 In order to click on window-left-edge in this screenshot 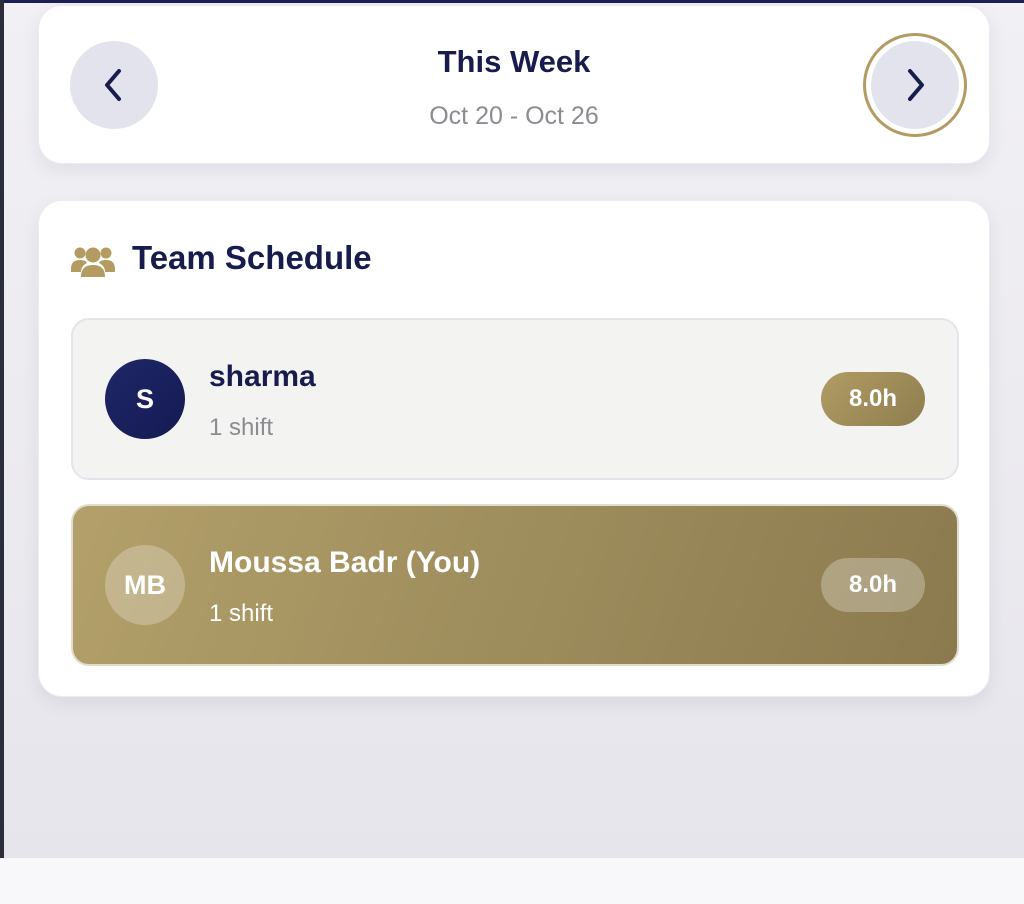, I will do `click(2, 429)`.